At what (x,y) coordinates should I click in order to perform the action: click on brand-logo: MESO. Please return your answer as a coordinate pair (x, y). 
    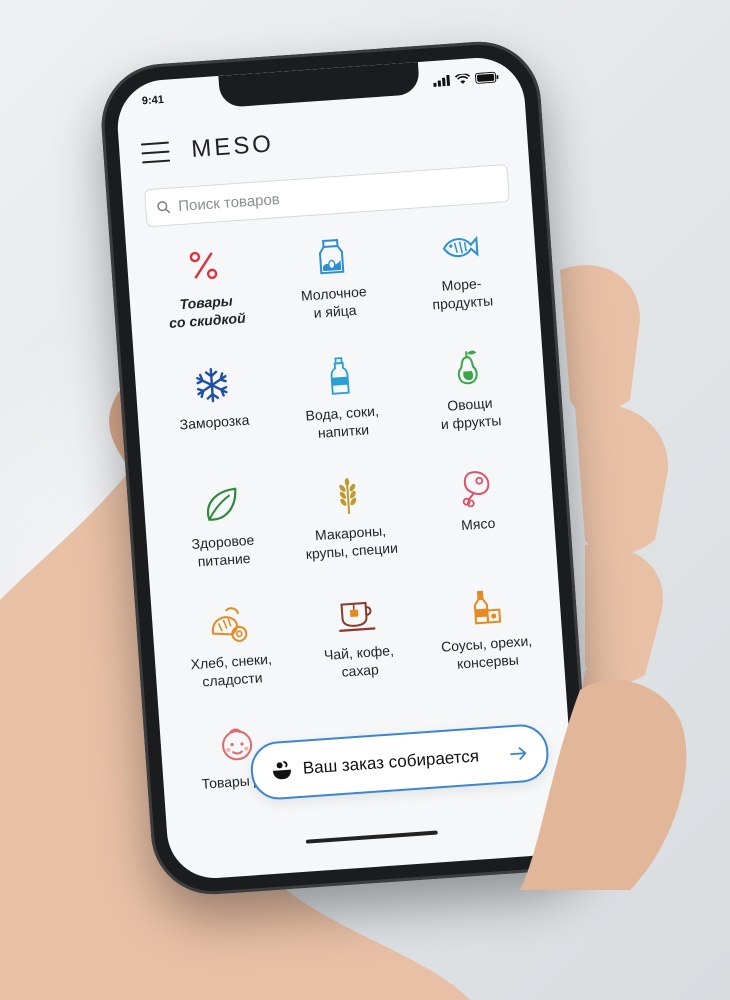
    Looking at the image, I should click on (232, 146).